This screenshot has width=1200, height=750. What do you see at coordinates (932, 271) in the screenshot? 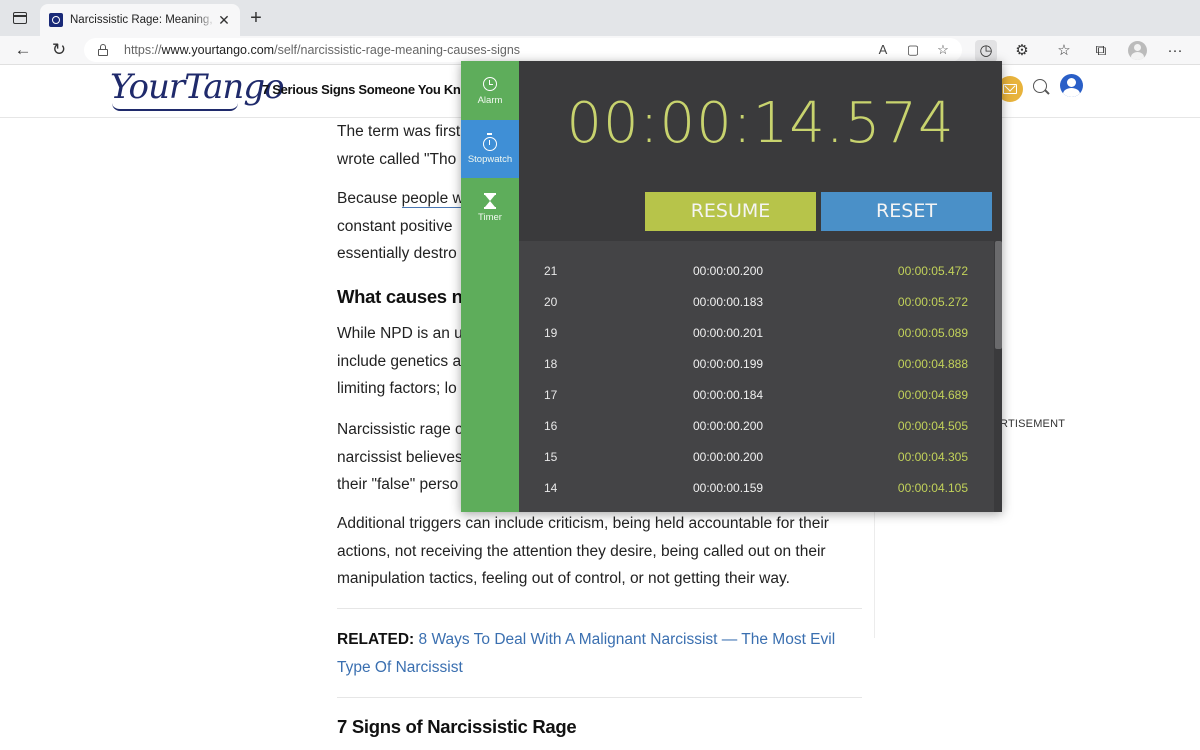
I see `lap-total-time: 00:00:05.472` at bounding box center [932, 271].